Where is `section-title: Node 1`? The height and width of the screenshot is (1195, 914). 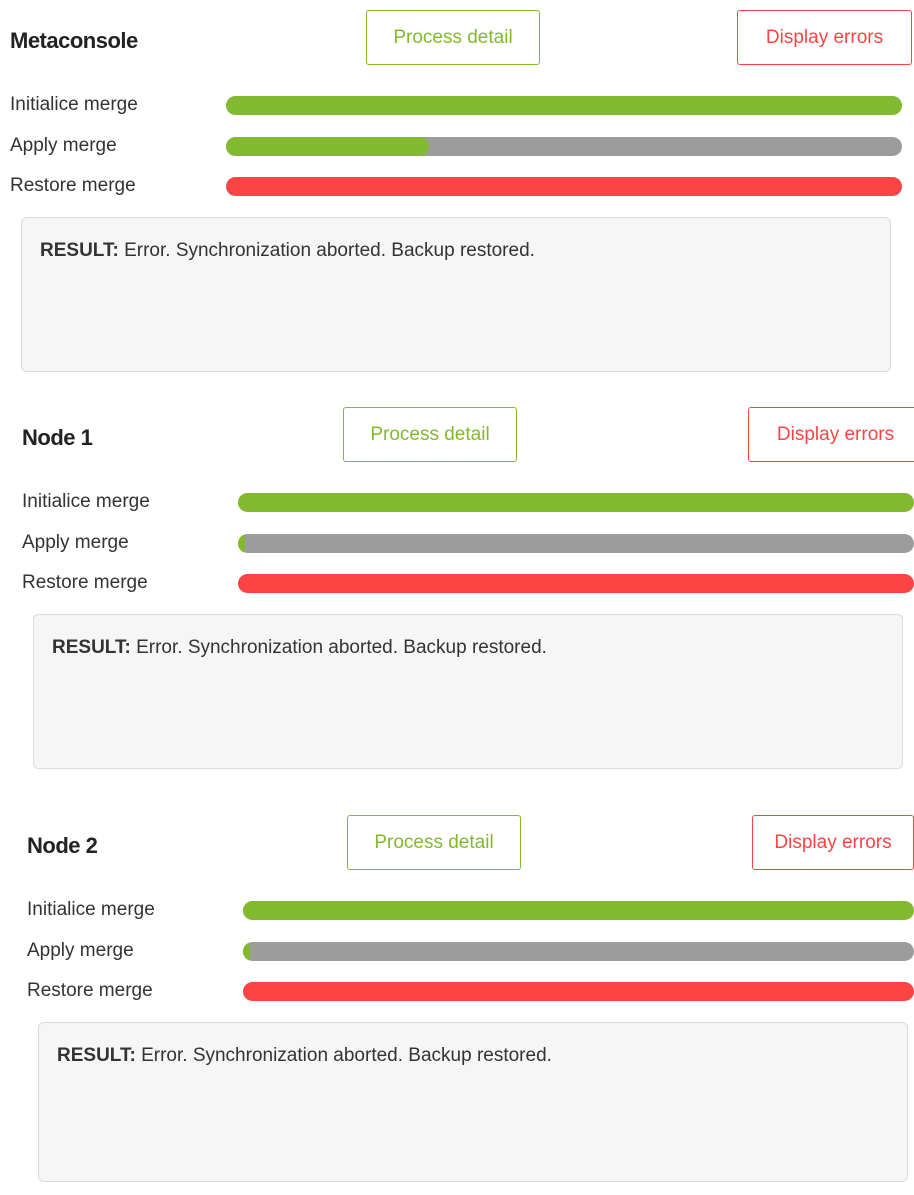
section-title: Node 1 is located at coordinates (57, 437).